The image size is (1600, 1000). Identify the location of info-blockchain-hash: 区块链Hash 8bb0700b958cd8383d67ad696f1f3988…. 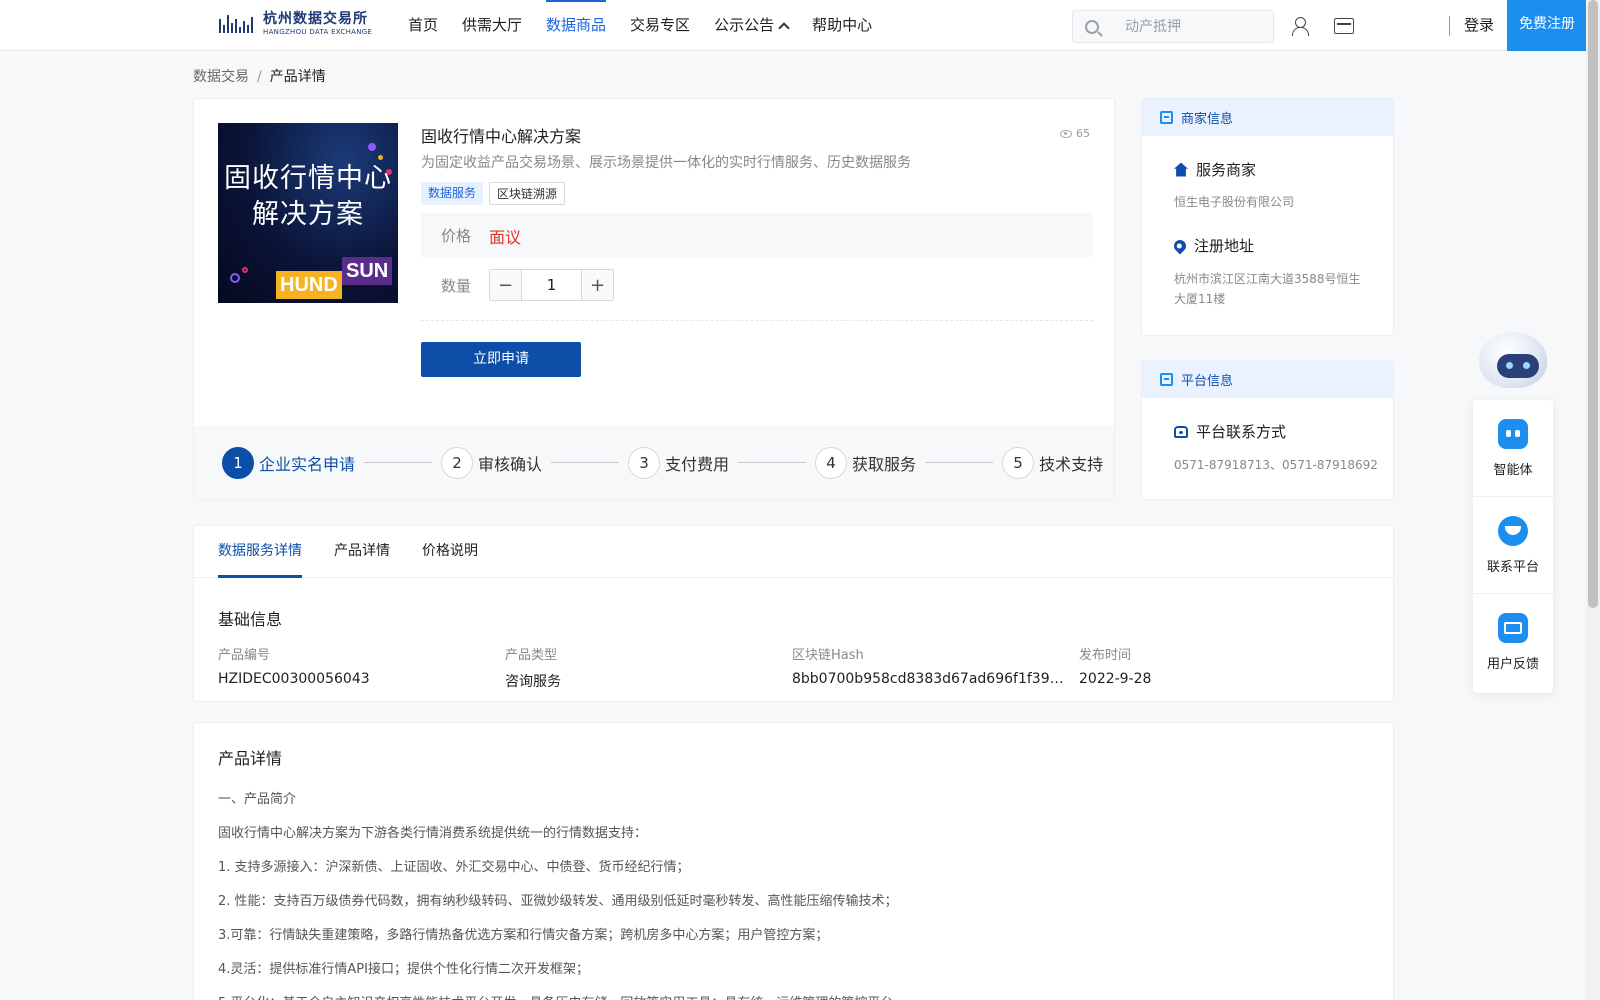
(935, 667).